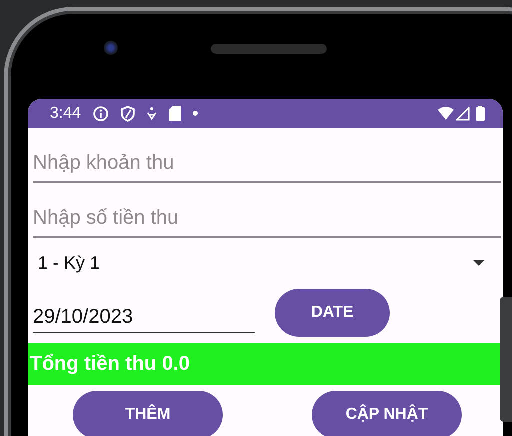  I want to click on add-button: THÊM, so click(148, 413).